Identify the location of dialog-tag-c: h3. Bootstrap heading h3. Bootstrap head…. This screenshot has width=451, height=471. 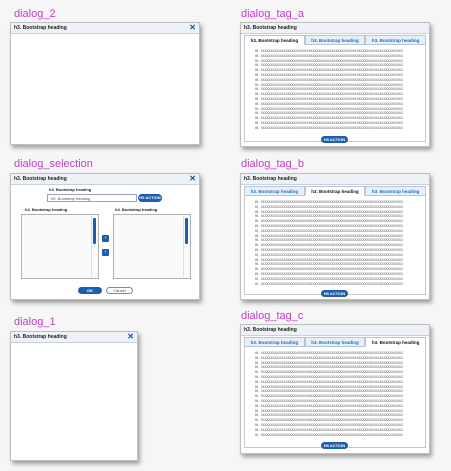
(335, 389).